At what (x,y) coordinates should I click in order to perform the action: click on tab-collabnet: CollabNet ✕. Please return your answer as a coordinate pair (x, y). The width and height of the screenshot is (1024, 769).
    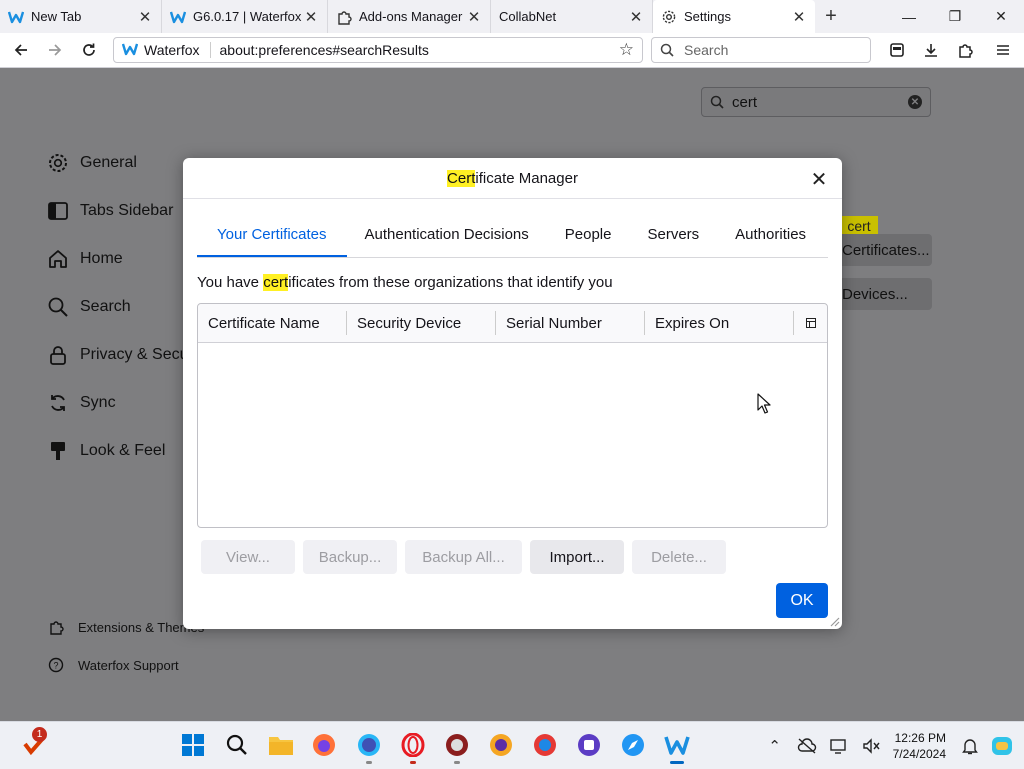
    Looking at the image, I should click on (572, 16).